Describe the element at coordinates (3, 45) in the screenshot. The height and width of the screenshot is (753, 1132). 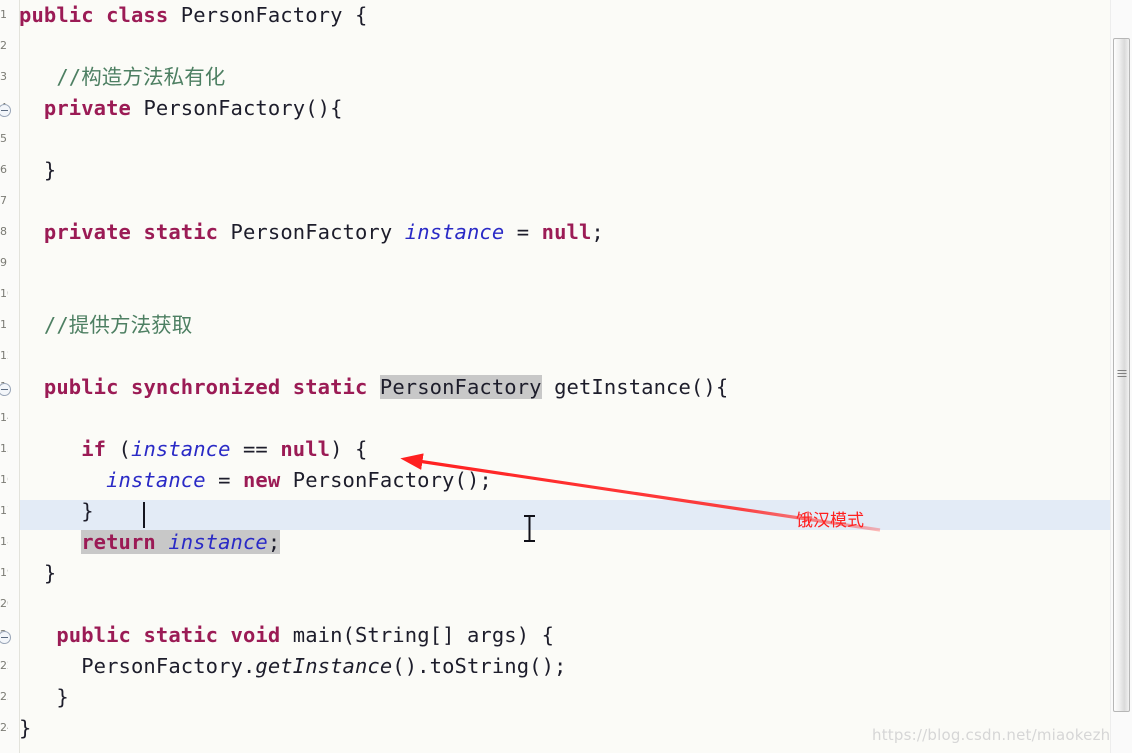
I see `gutter-line-marker: 2` at that location.